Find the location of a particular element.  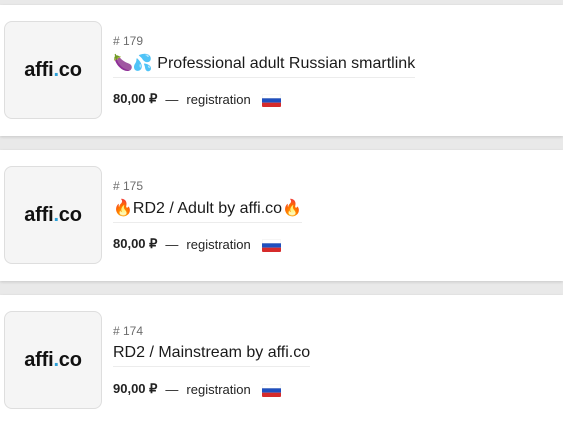

title-emoji: 🍆💦 is located at coordinates (133, 62).